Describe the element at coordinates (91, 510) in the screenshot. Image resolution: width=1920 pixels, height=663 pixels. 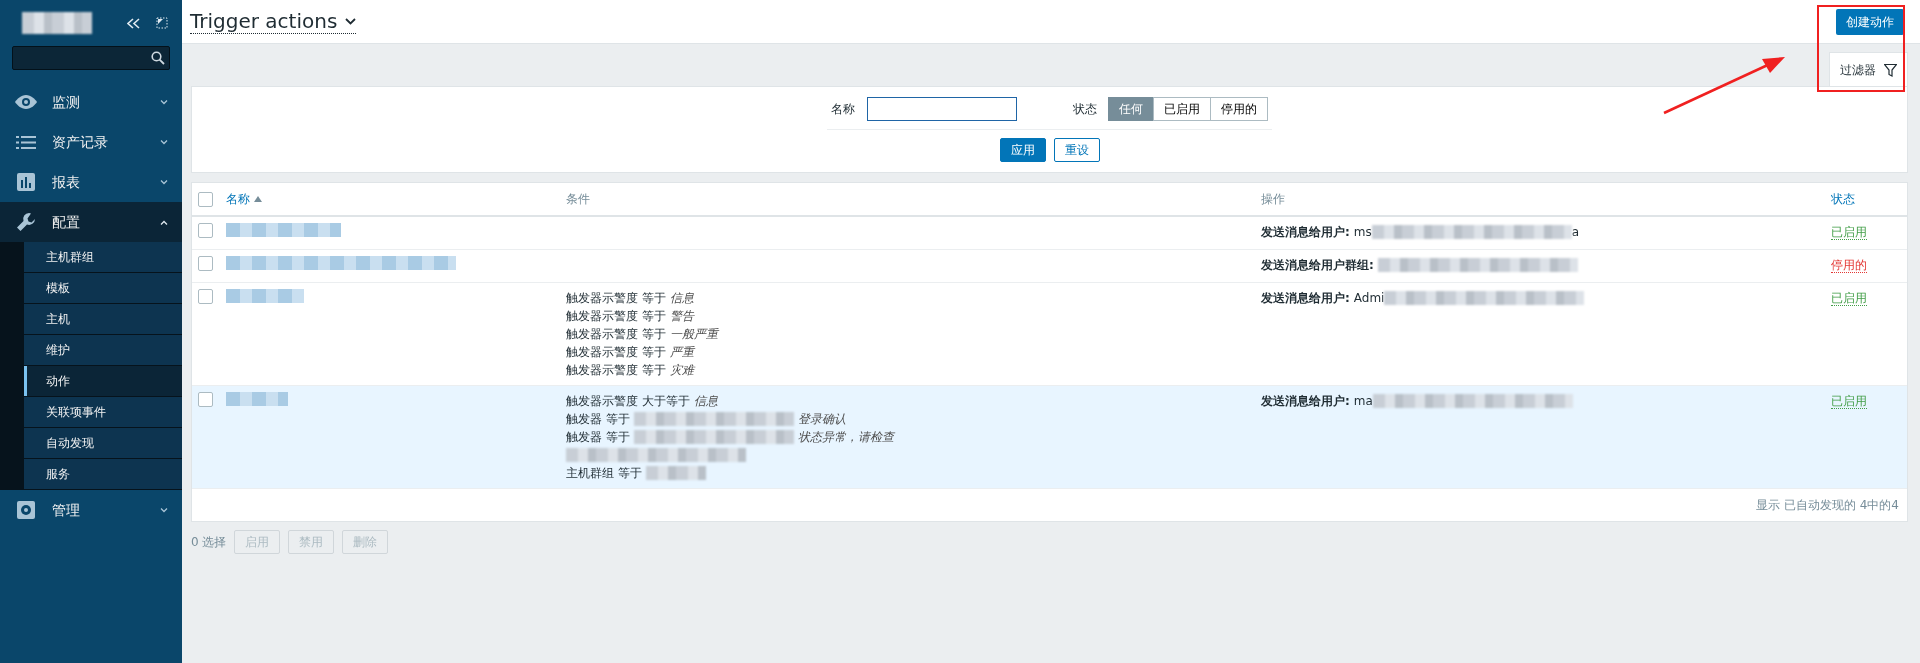
I see `menu-item: 管理` at that location.